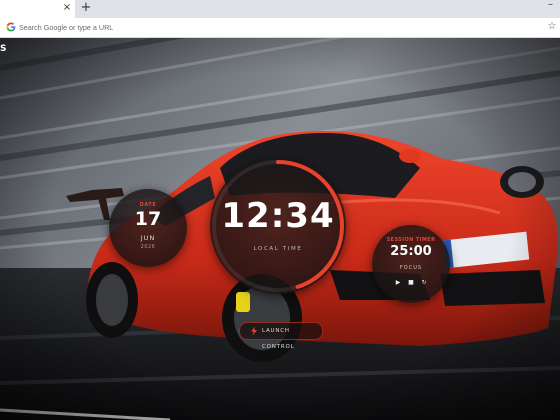  I want to click on clock-label: LOCAL TIME, so click(278, 249).